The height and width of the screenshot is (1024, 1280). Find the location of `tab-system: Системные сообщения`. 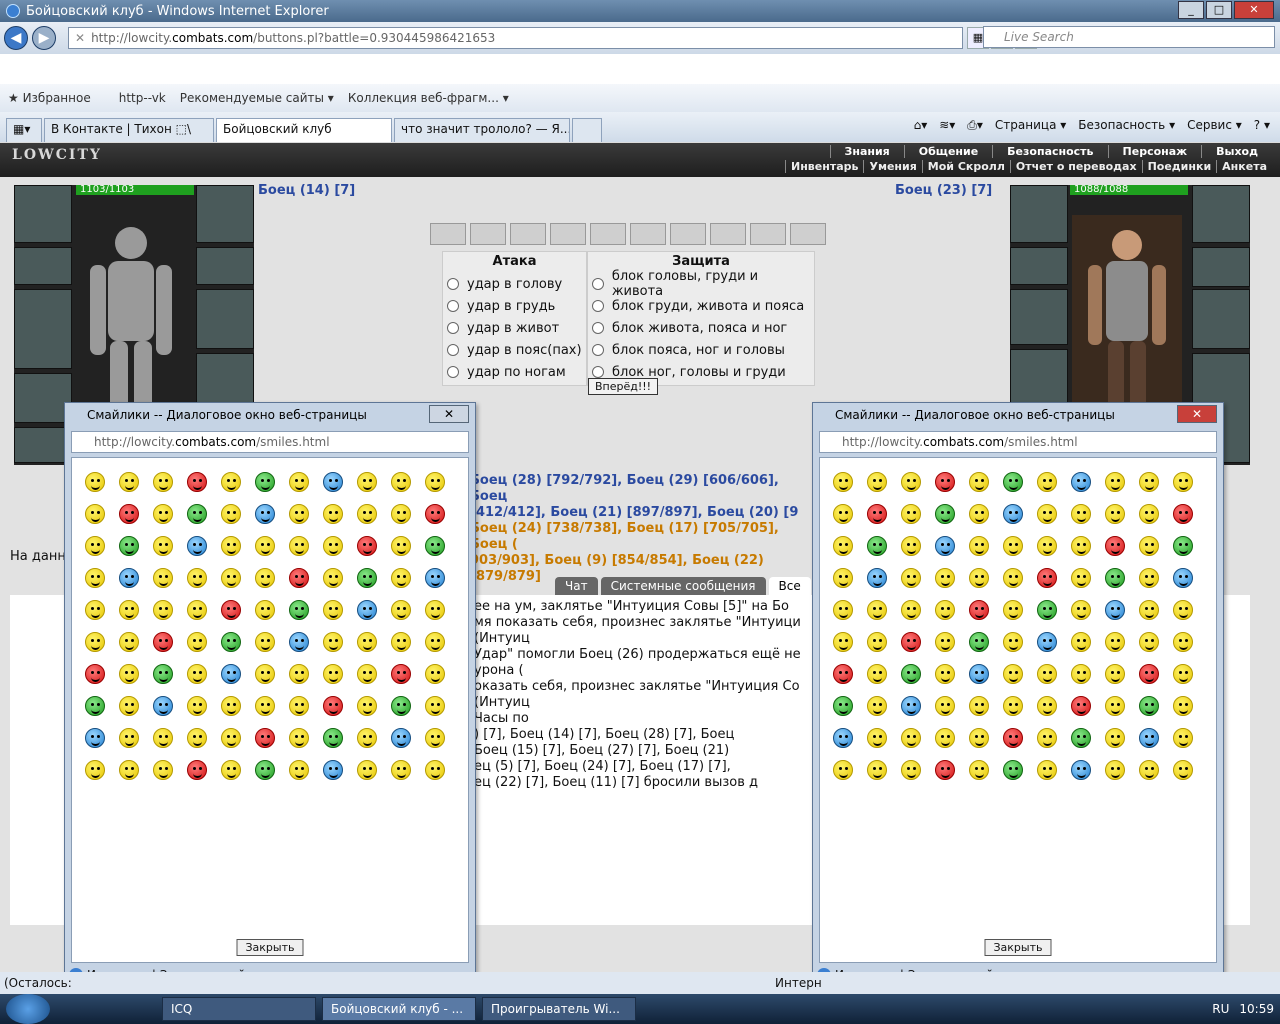

tab-system: Системные сообщения is located at coordinates (683, 586).